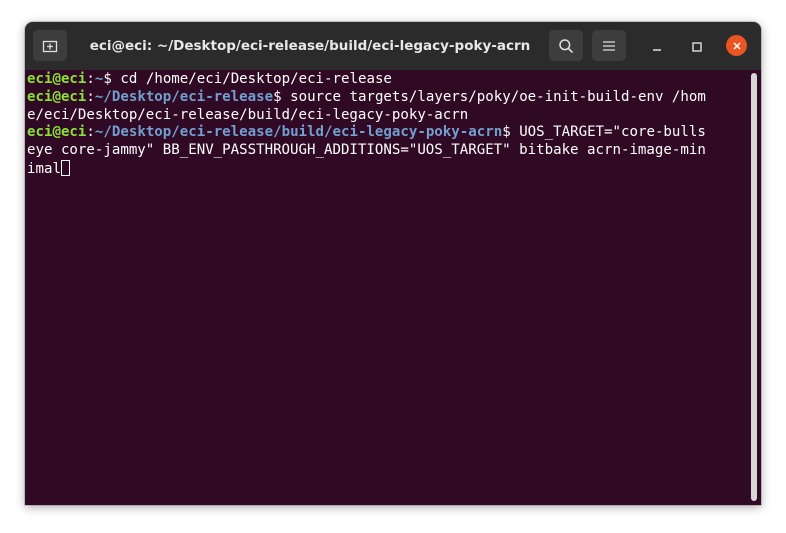 The height and width of the screenshot is (533, 786). Describe the element at coordinates (65, 167) in the screenshot. I see `text-cursor` at that location.